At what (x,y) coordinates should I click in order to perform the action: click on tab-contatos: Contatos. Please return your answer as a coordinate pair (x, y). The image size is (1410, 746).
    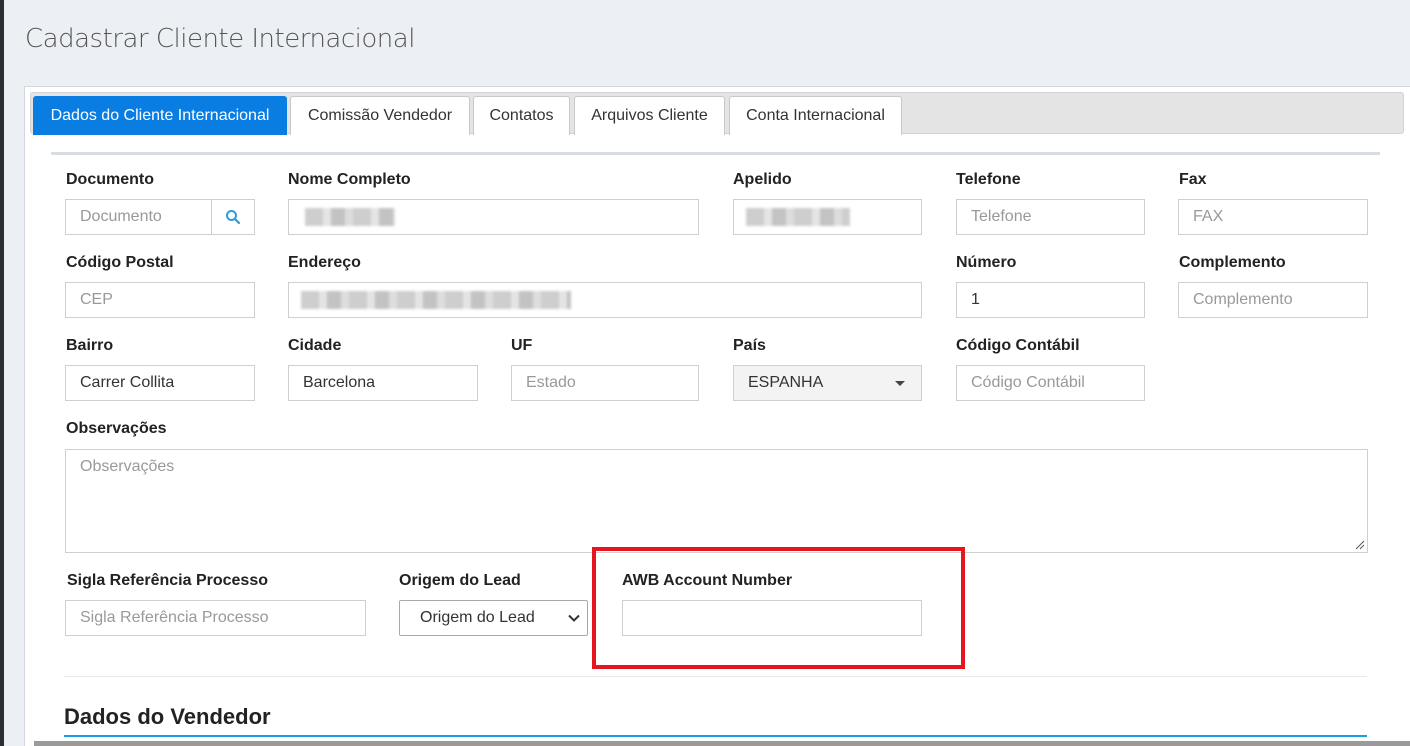
    Looking at the image, I should click on (521, 115).